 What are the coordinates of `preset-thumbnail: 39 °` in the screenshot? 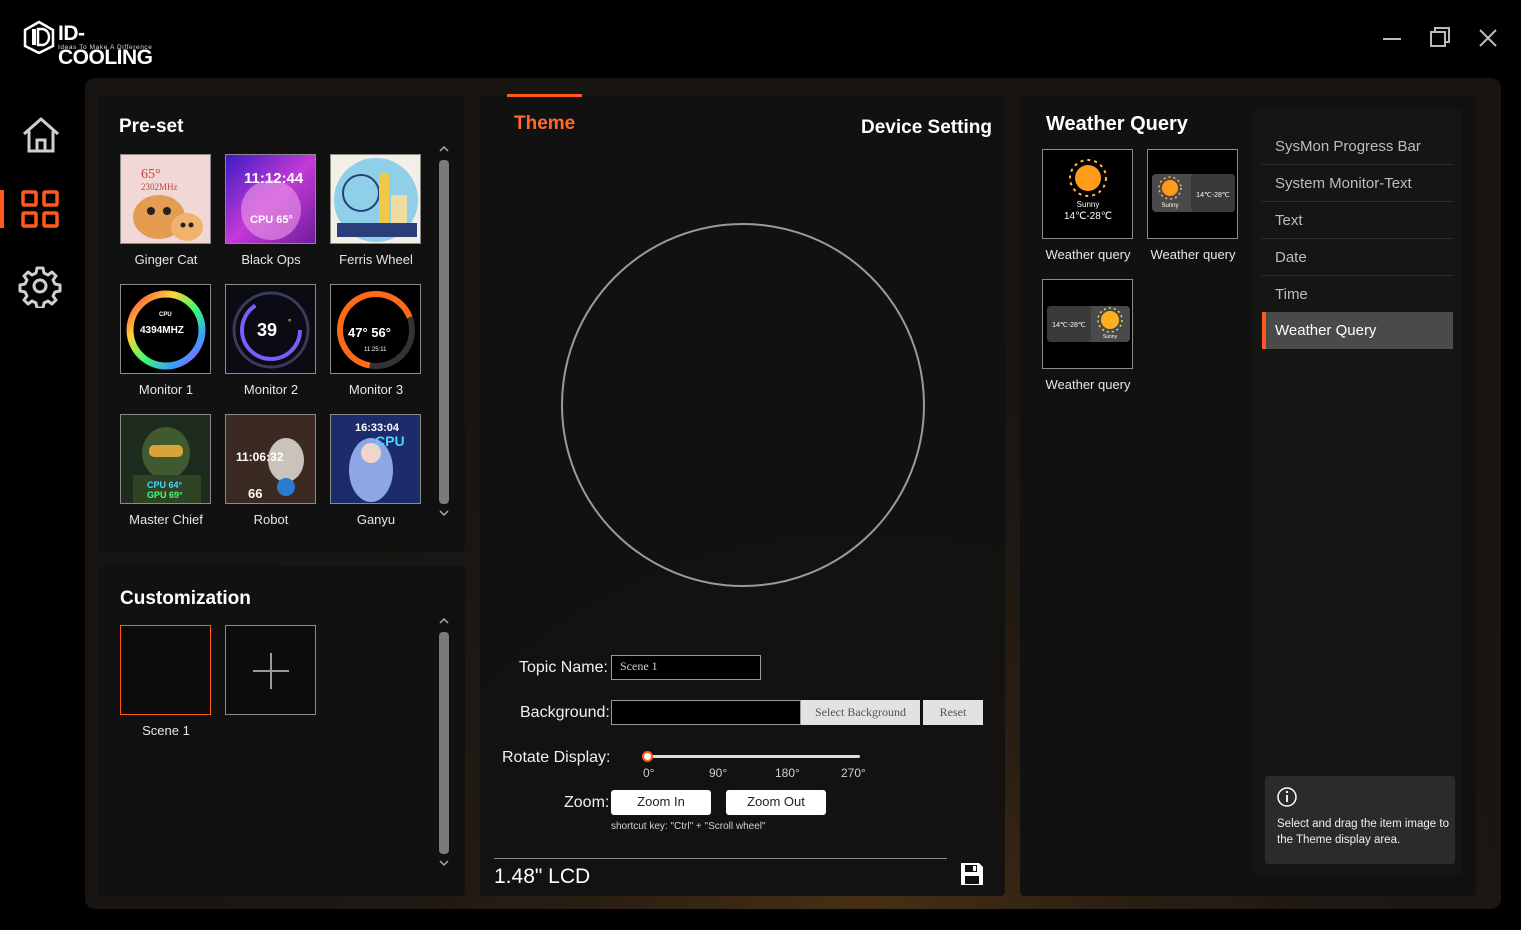 It's located at (270, 329).